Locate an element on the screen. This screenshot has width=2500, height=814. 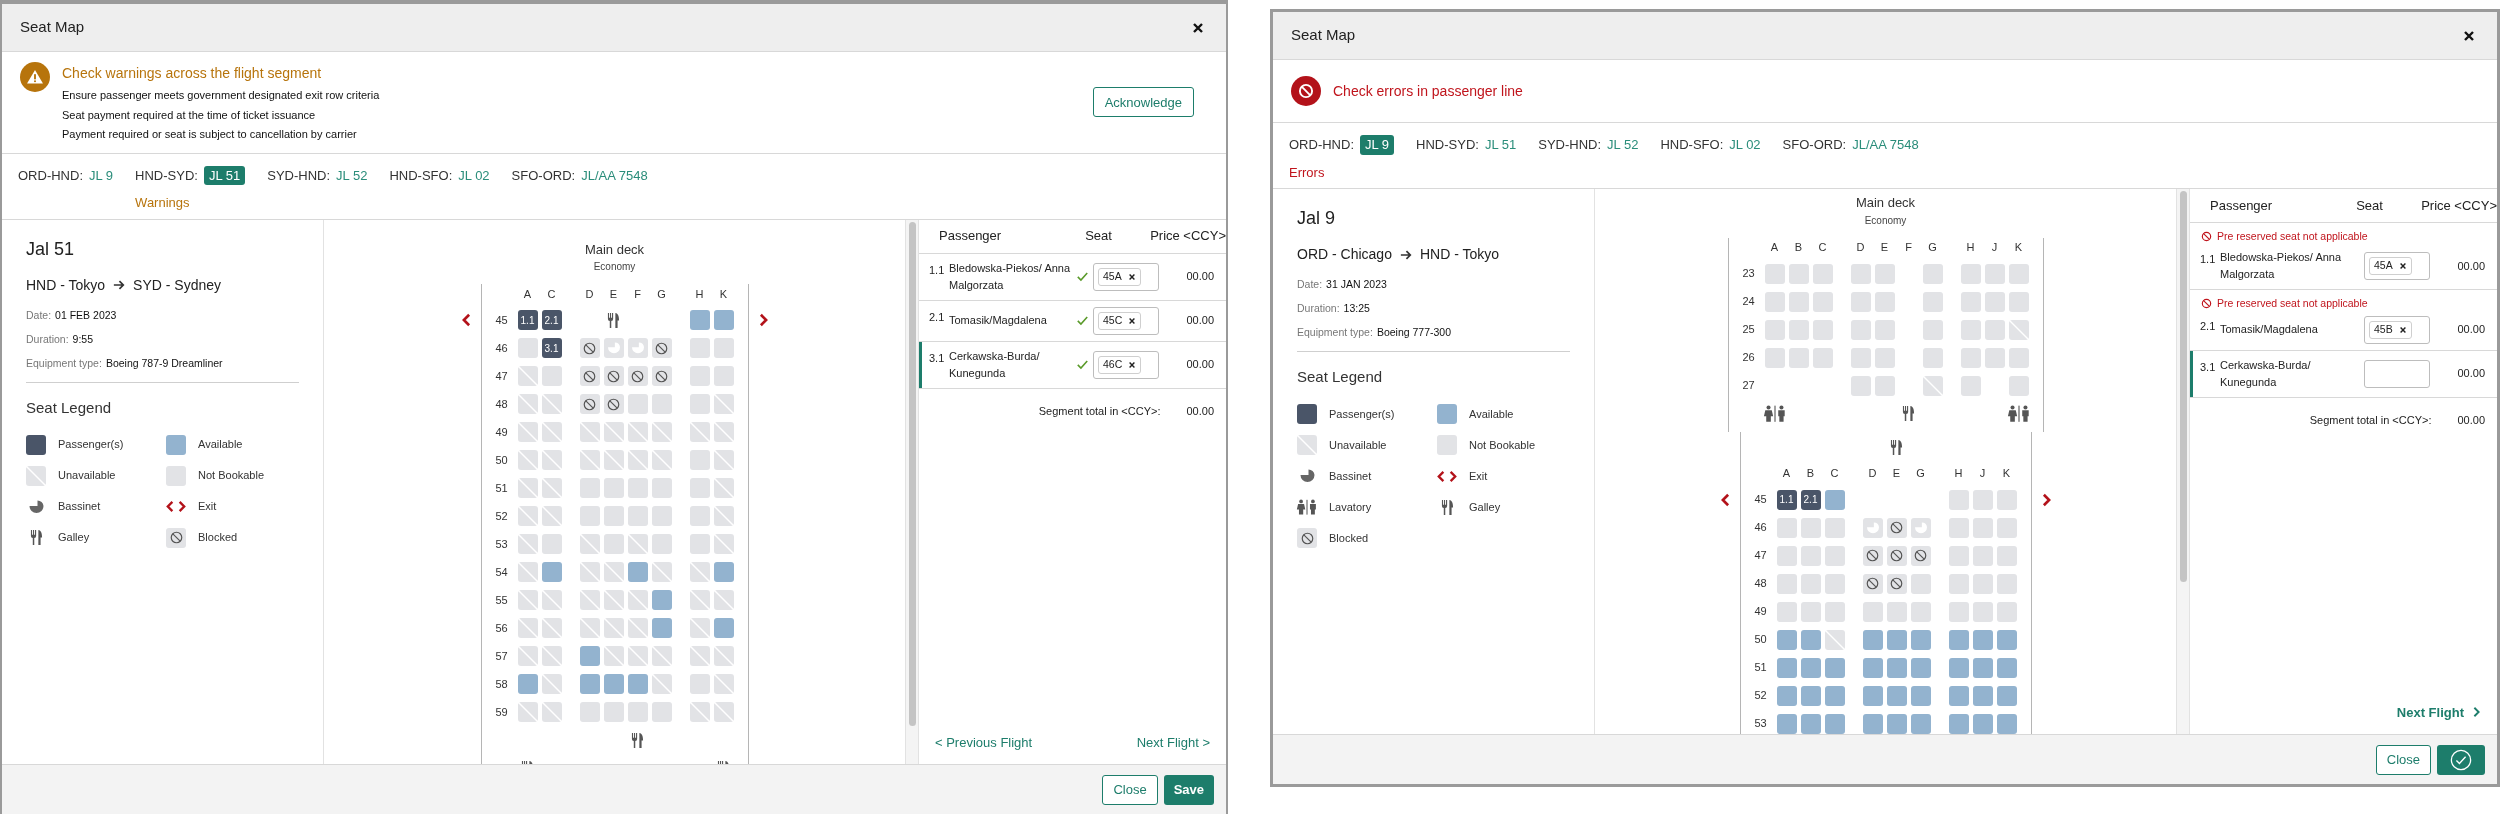
passenger-row: 3.1 Cerkawska-Burda/ Kunegunda 46C 00.00 is located at coordinates (1072, 365).